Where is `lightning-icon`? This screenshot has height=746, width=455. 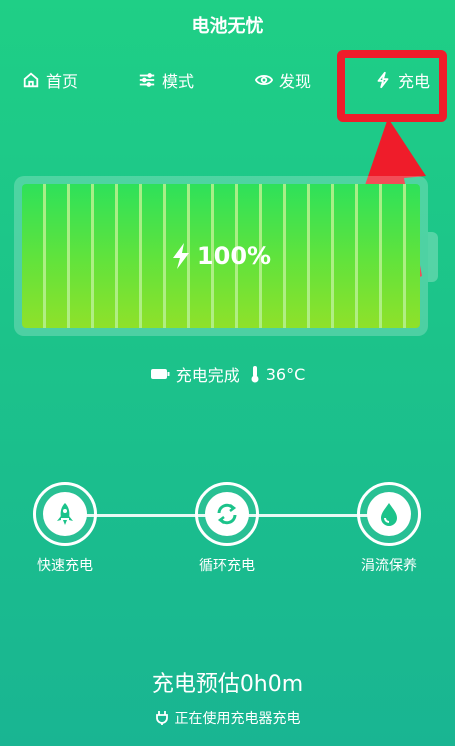
lightning-icon is located at coordinates (180, 256).